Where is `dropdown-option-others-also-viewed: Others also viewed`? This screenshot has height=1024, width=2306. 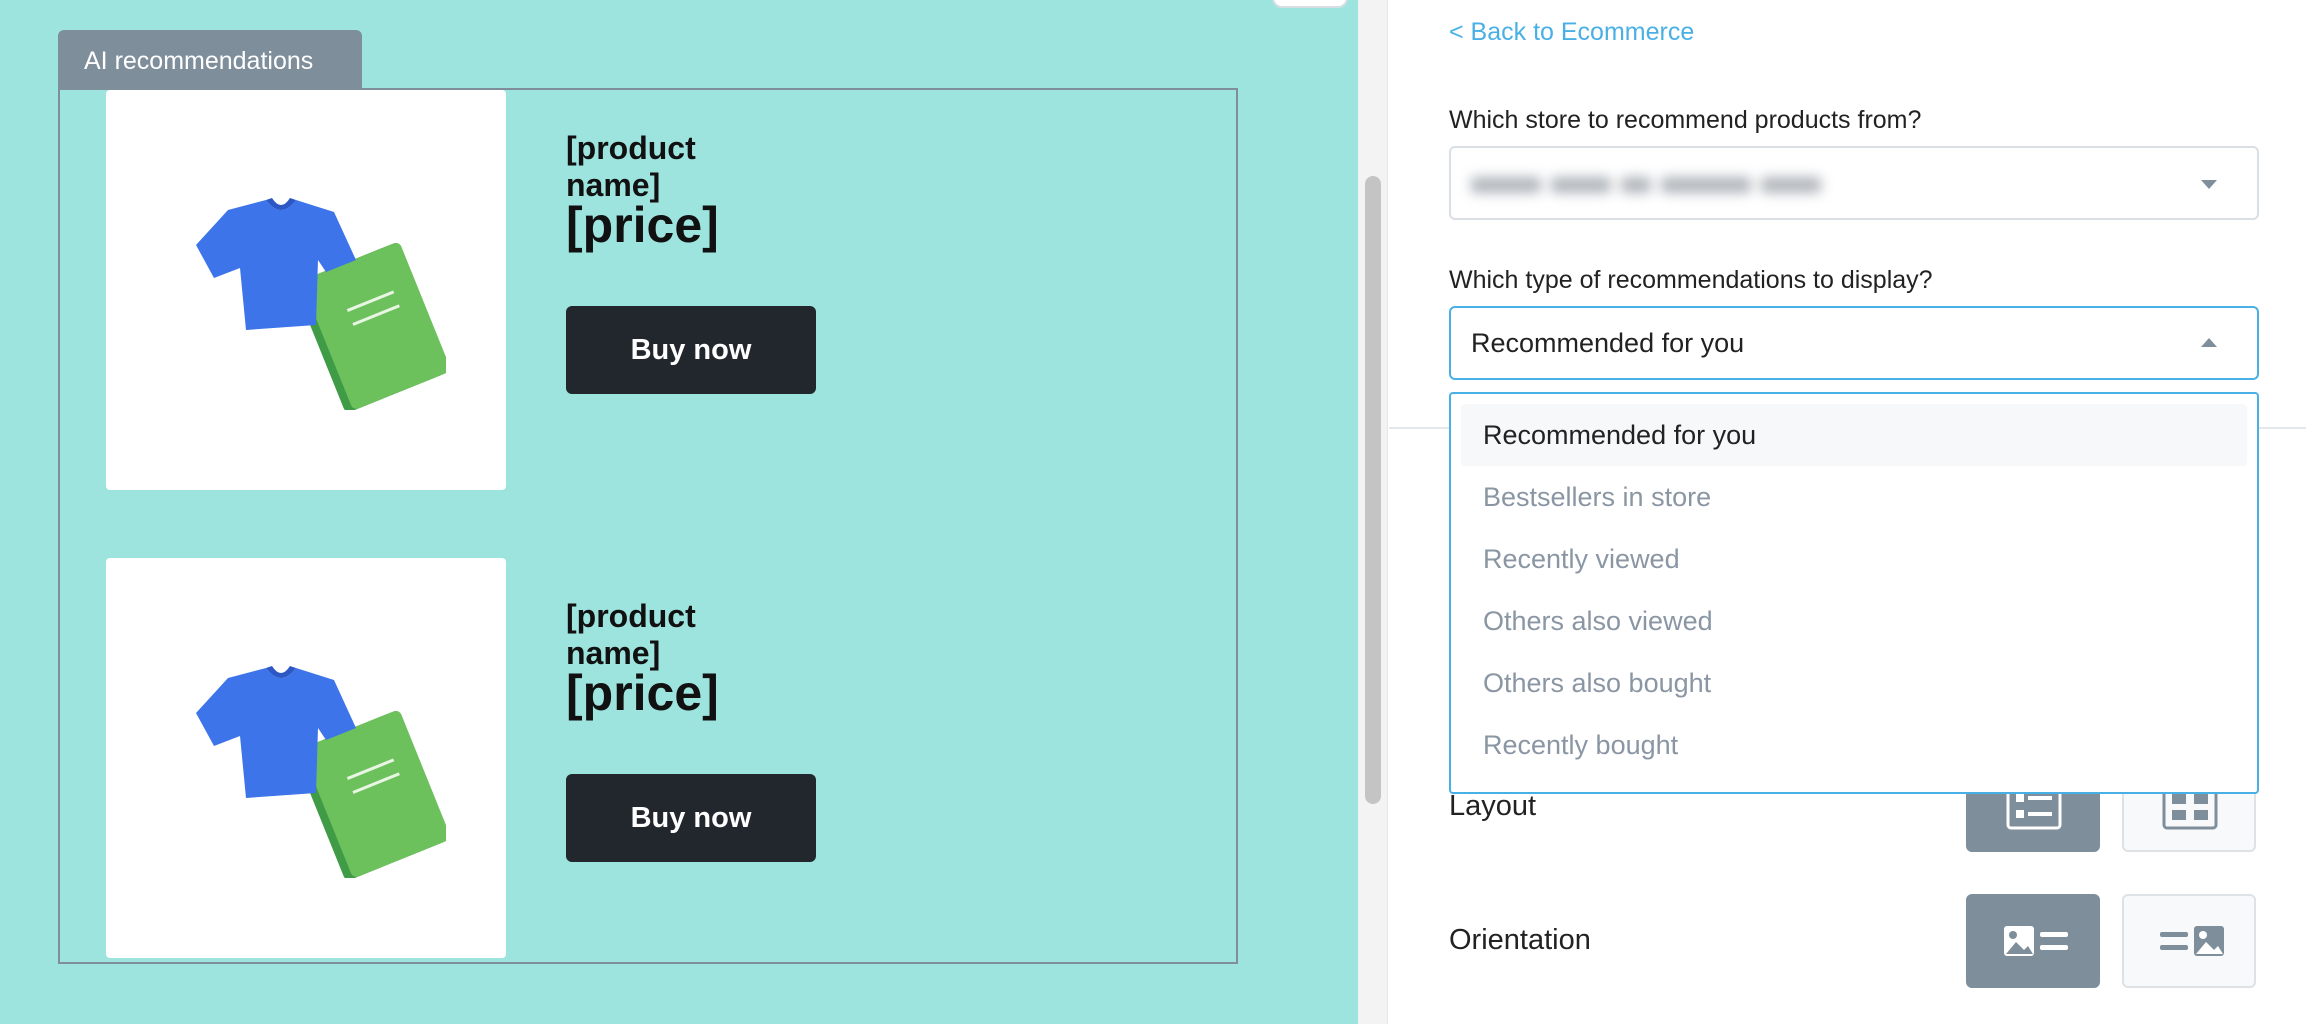 dropdown-option-others-also-viewed: Others also viewed is located at coordinates (1854, 621).